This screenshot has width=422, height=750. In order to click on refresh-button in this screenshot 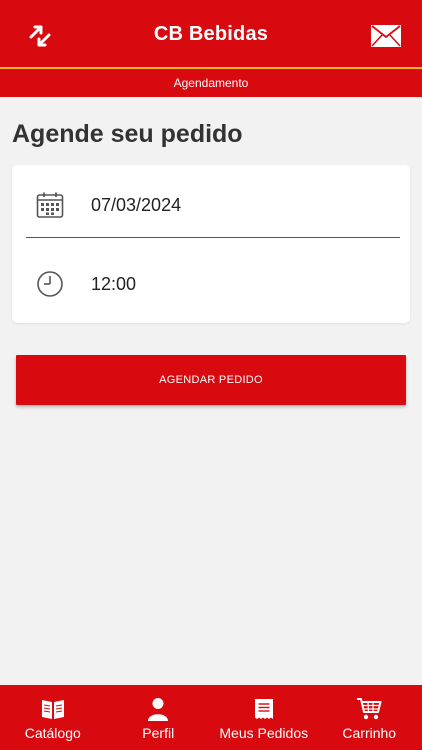, I will do `click(40, 36)`.